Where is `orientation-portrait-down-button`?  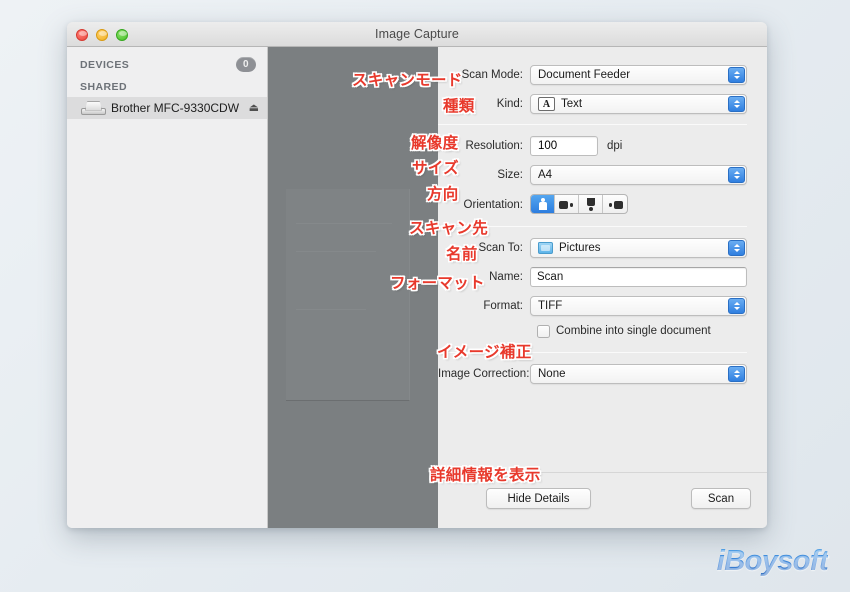 orientation-portrait-down-button is located at coordinates (591, 204).